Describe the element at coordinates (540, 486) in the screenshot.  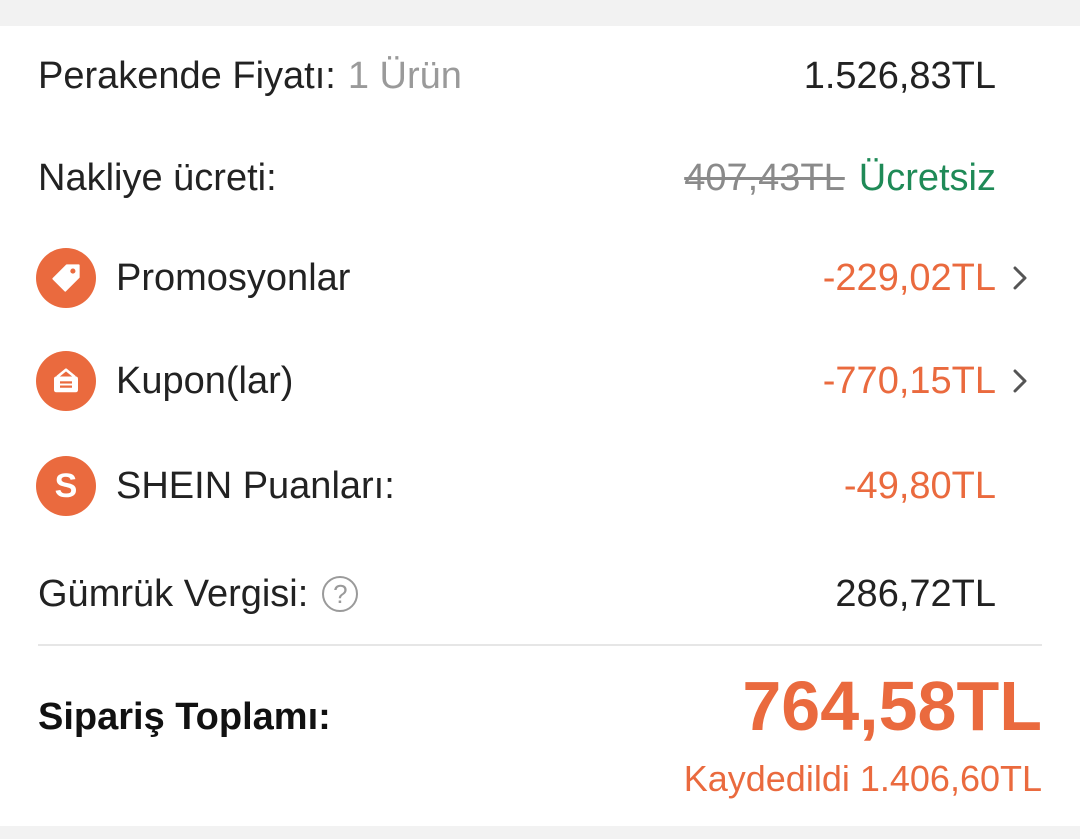
I see `points-row: S SHEIN Puanları: -49,80TL` at that location.